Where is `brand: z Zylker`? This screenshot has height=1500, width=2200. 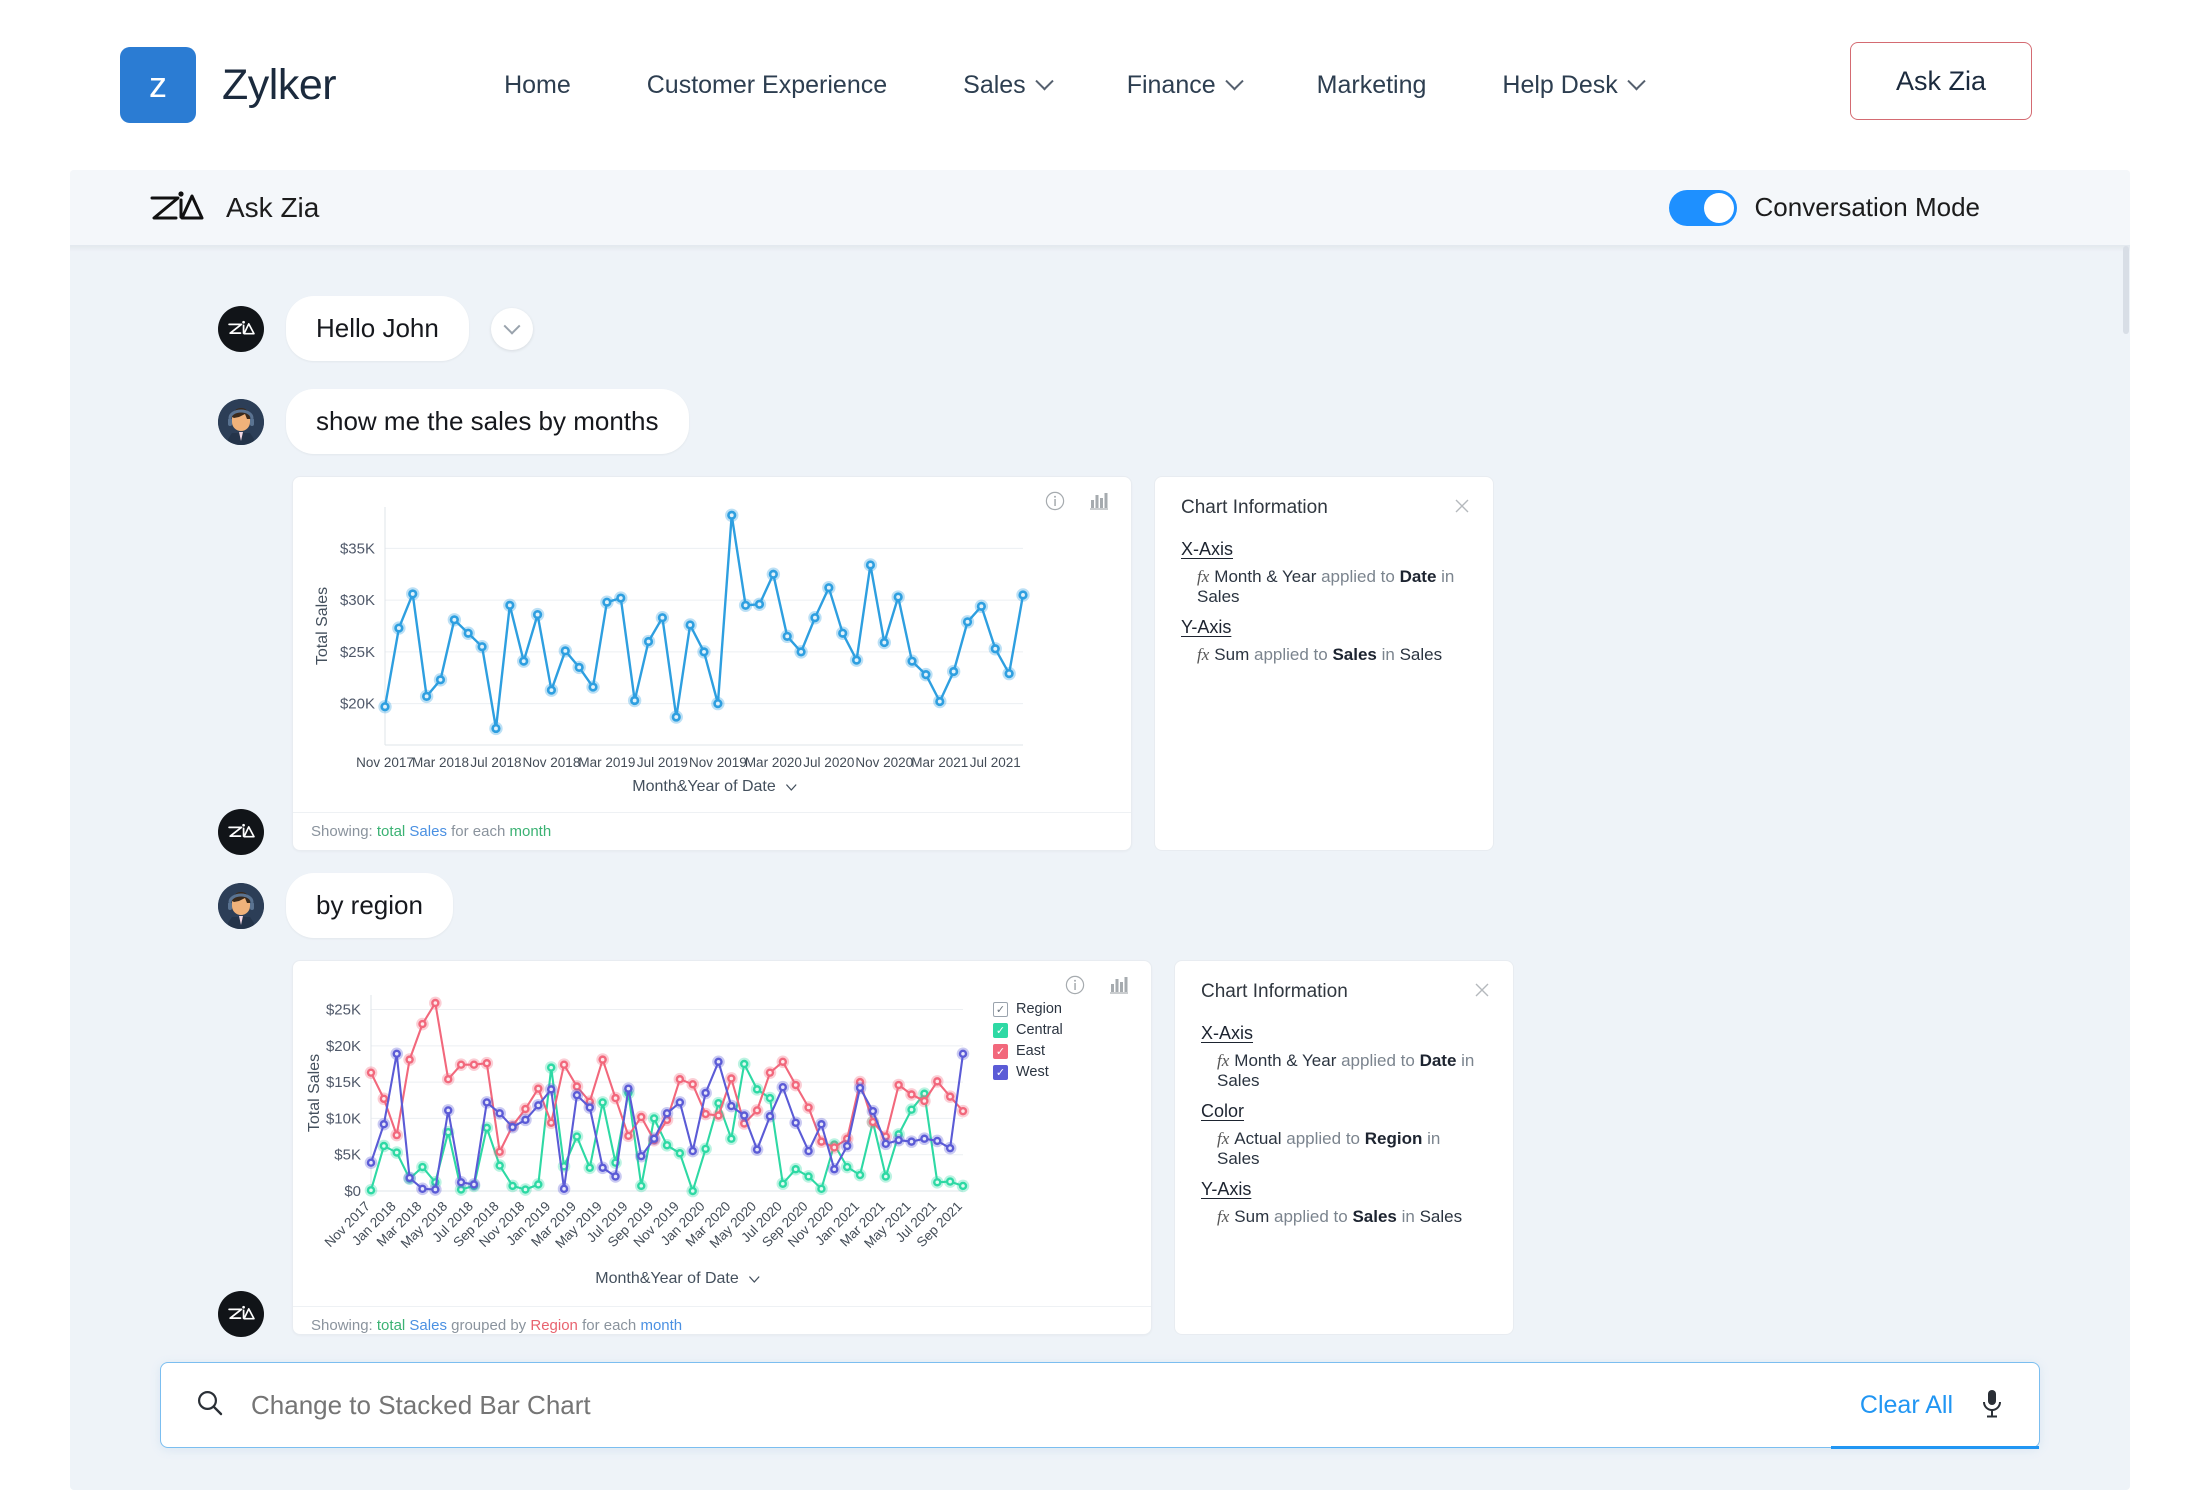
brand: z Zylker is located at coordinates (228, 85).